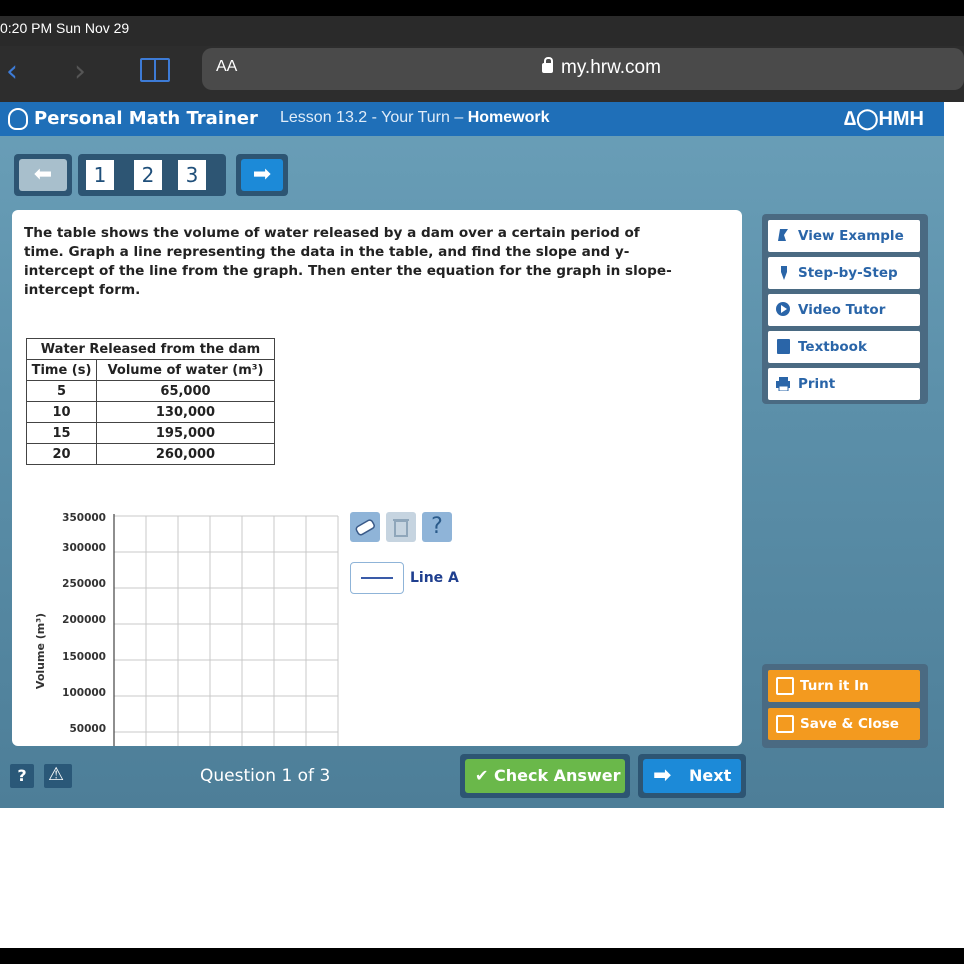  I want to click on step-by-step-label: Step-by-Step, so click(848, 273).